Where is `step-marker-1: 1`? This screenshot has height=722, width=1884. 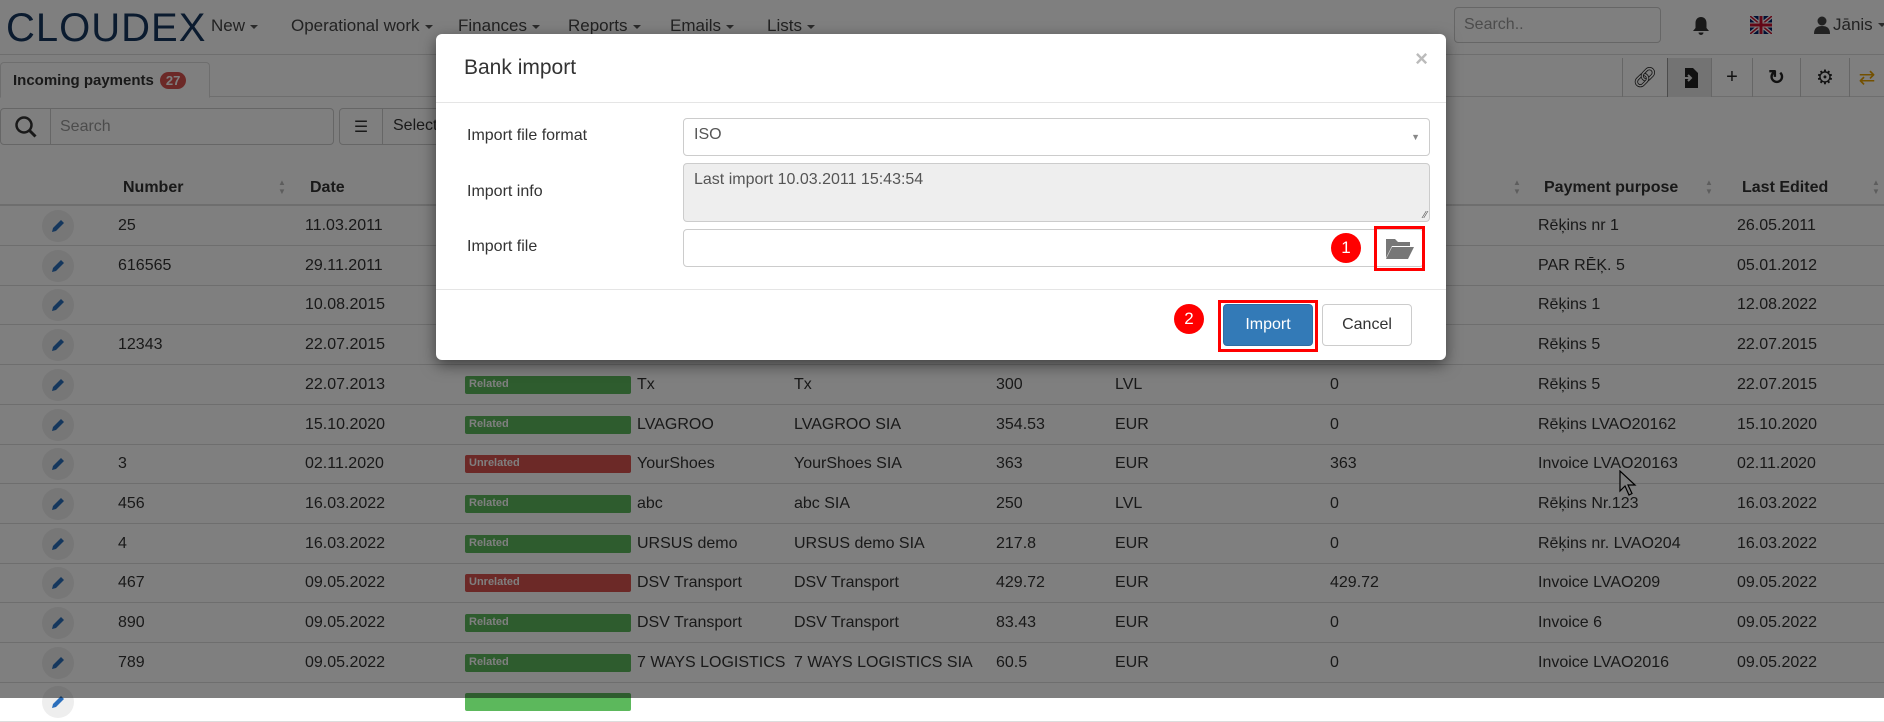
step-marker-1: 1 is located at coordinates (1346, 248).